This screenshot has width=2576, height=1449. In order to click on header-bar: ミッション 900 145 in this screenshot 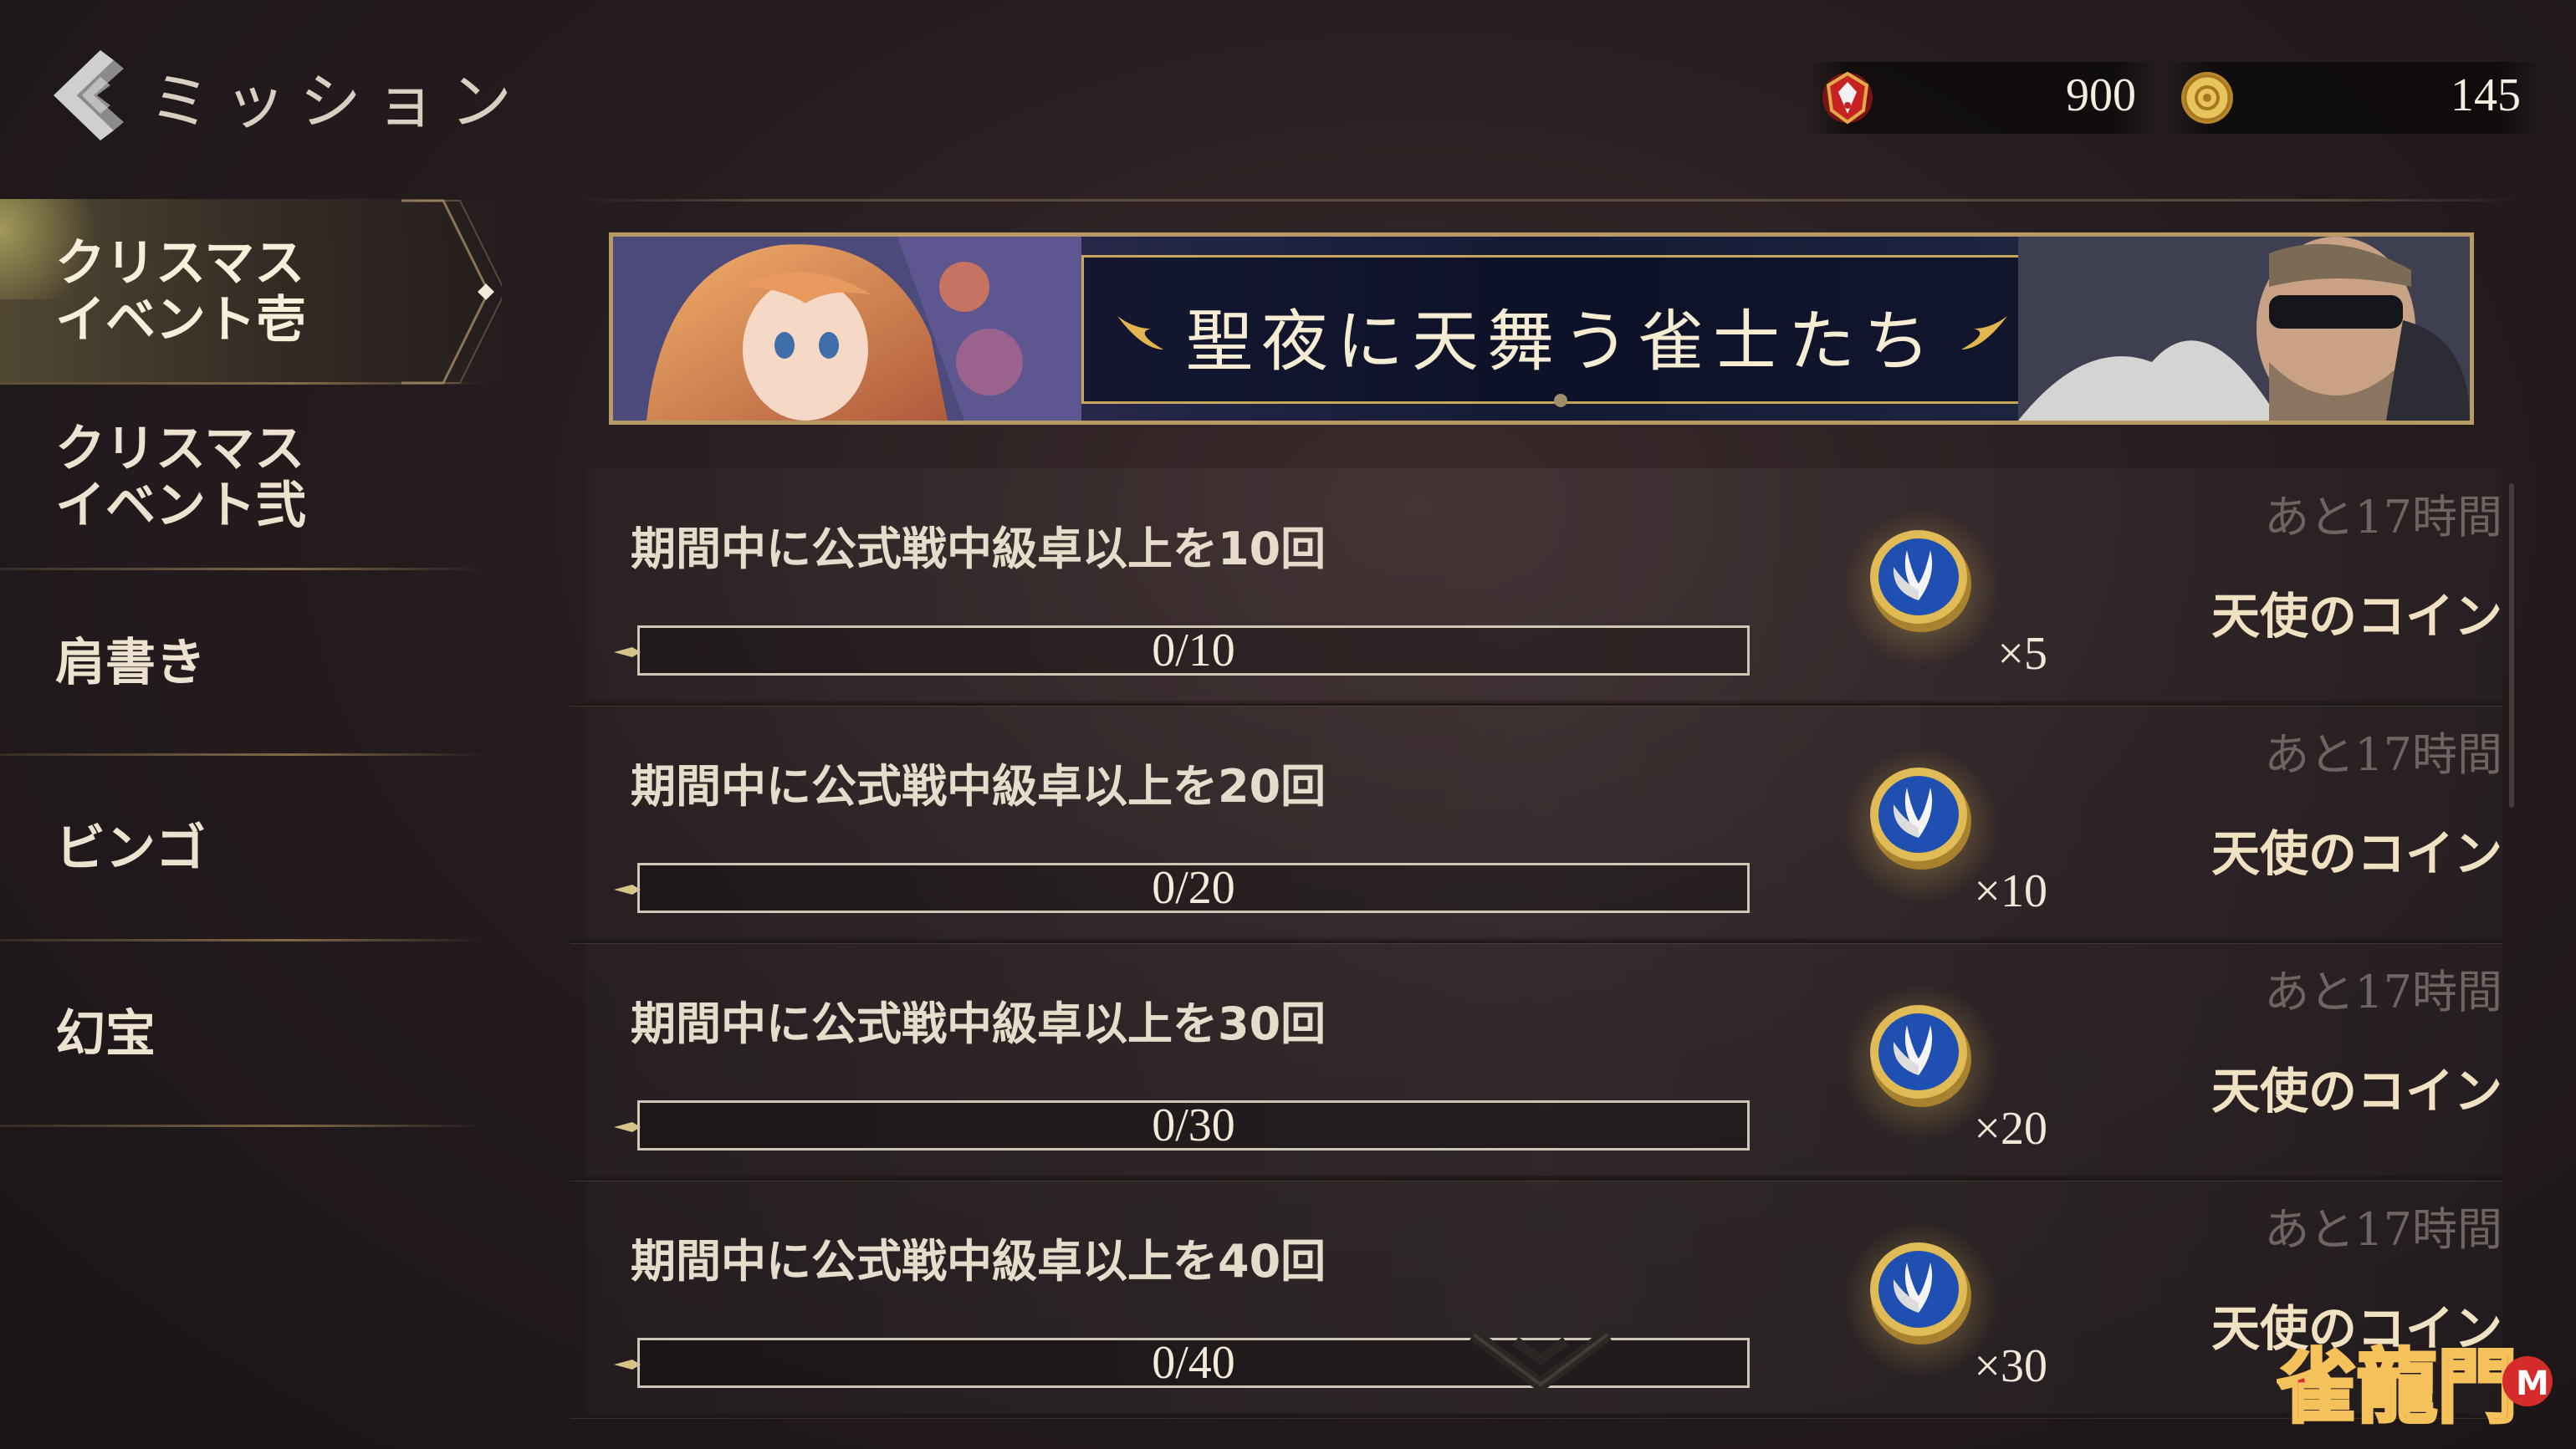, I will do `click(1288, 96)`.